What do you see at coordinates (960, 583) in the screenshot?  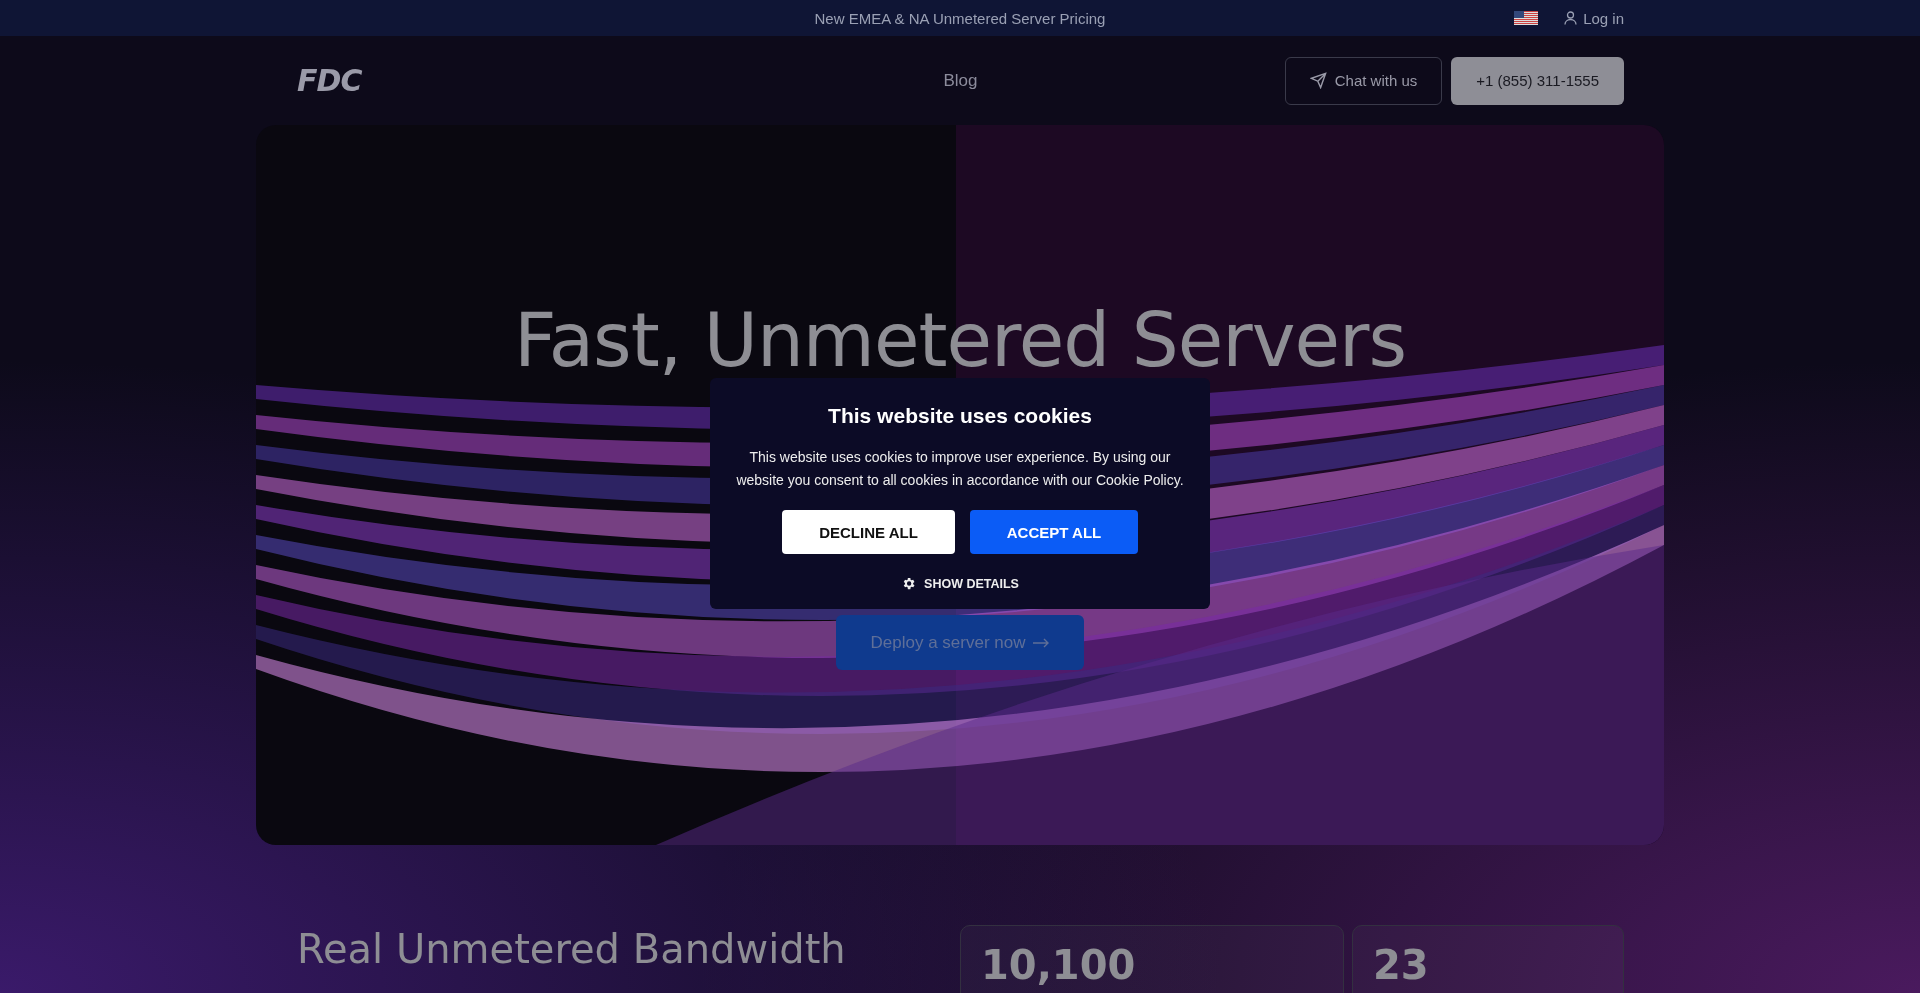 I see `show-details-link: SHOW DETAILS` at bounding box center [960, 583].